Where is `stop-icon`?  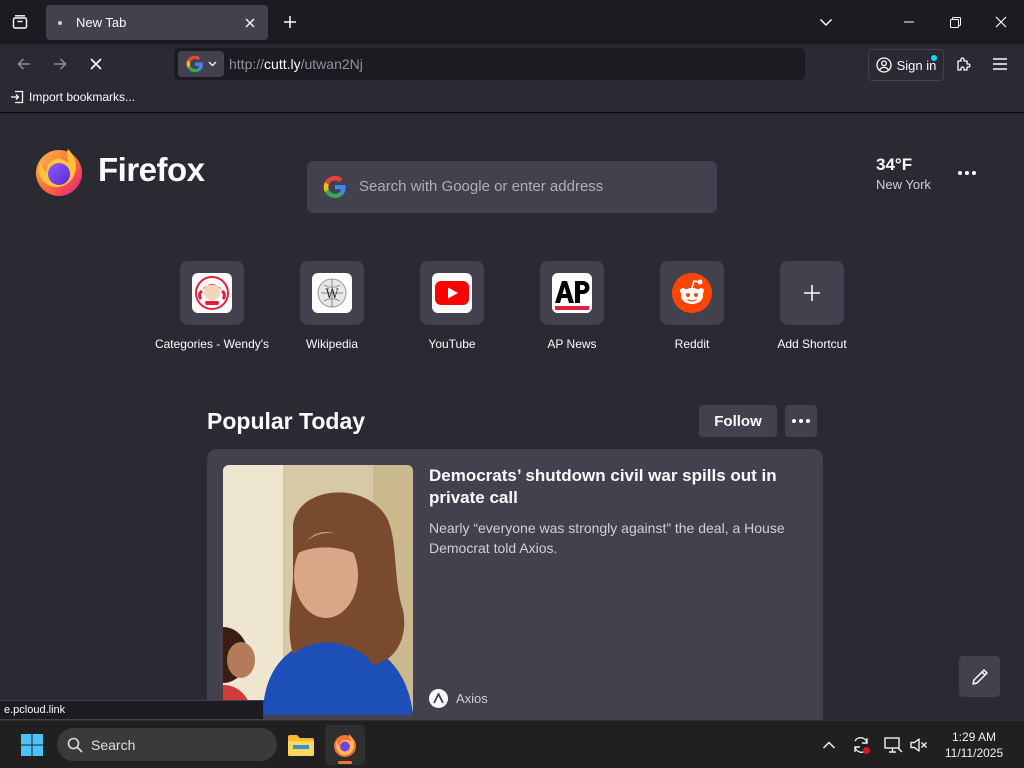
stop-icon is located at coordinates (96, 64).